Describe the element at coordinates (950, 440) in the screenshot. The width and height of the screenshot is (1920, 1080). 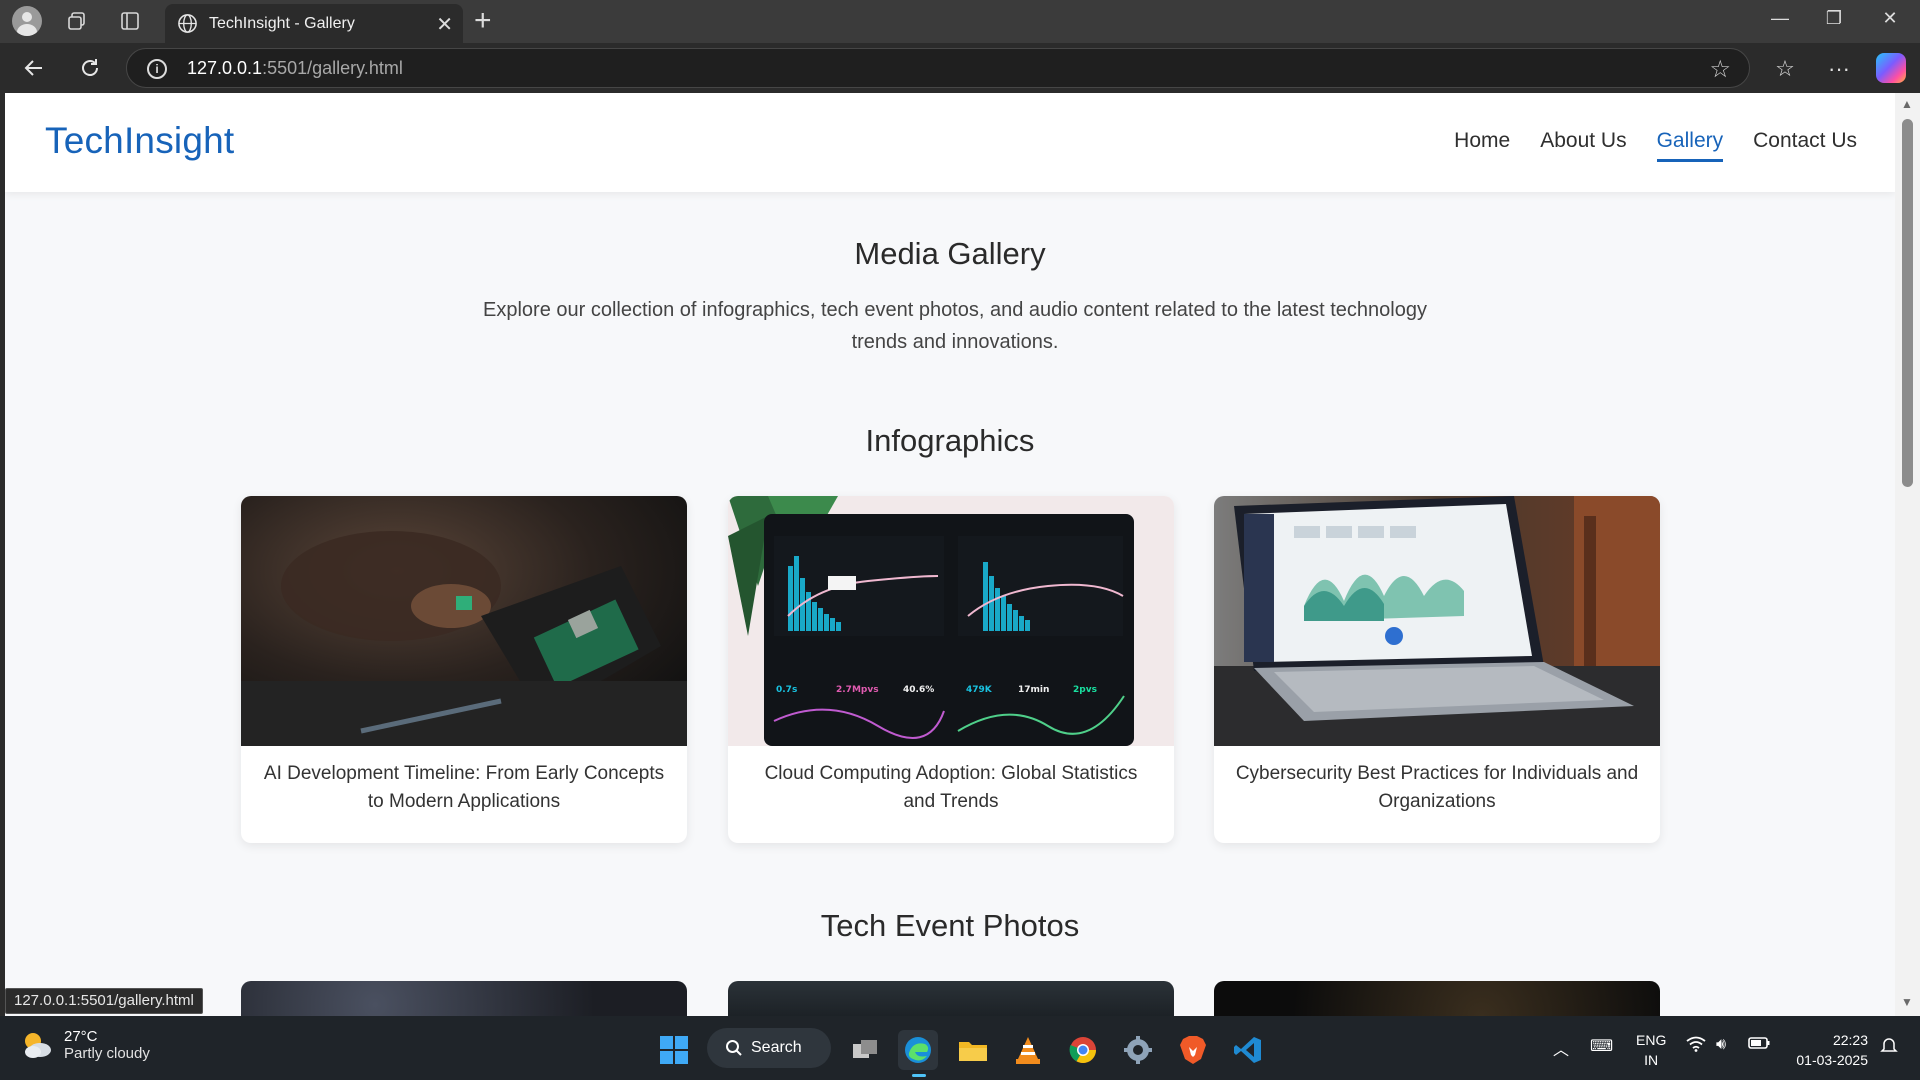
I see `infographics-heading: Infographics` at that location.